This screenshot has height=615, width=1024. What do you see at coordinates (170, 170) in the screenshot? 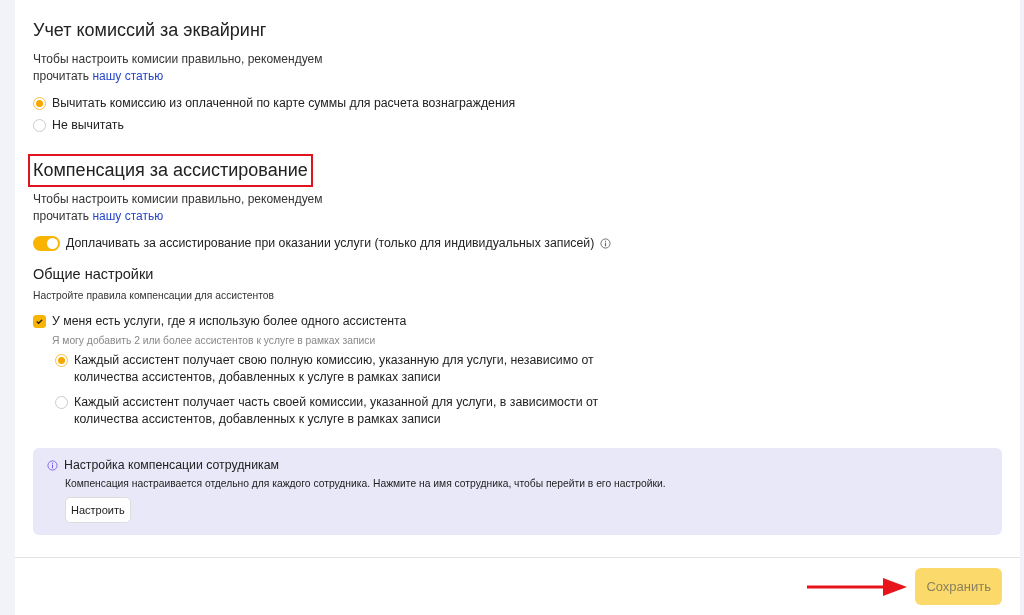
I see `section-title: Компенсация за ассистирование` at bounding box center [170, 170].